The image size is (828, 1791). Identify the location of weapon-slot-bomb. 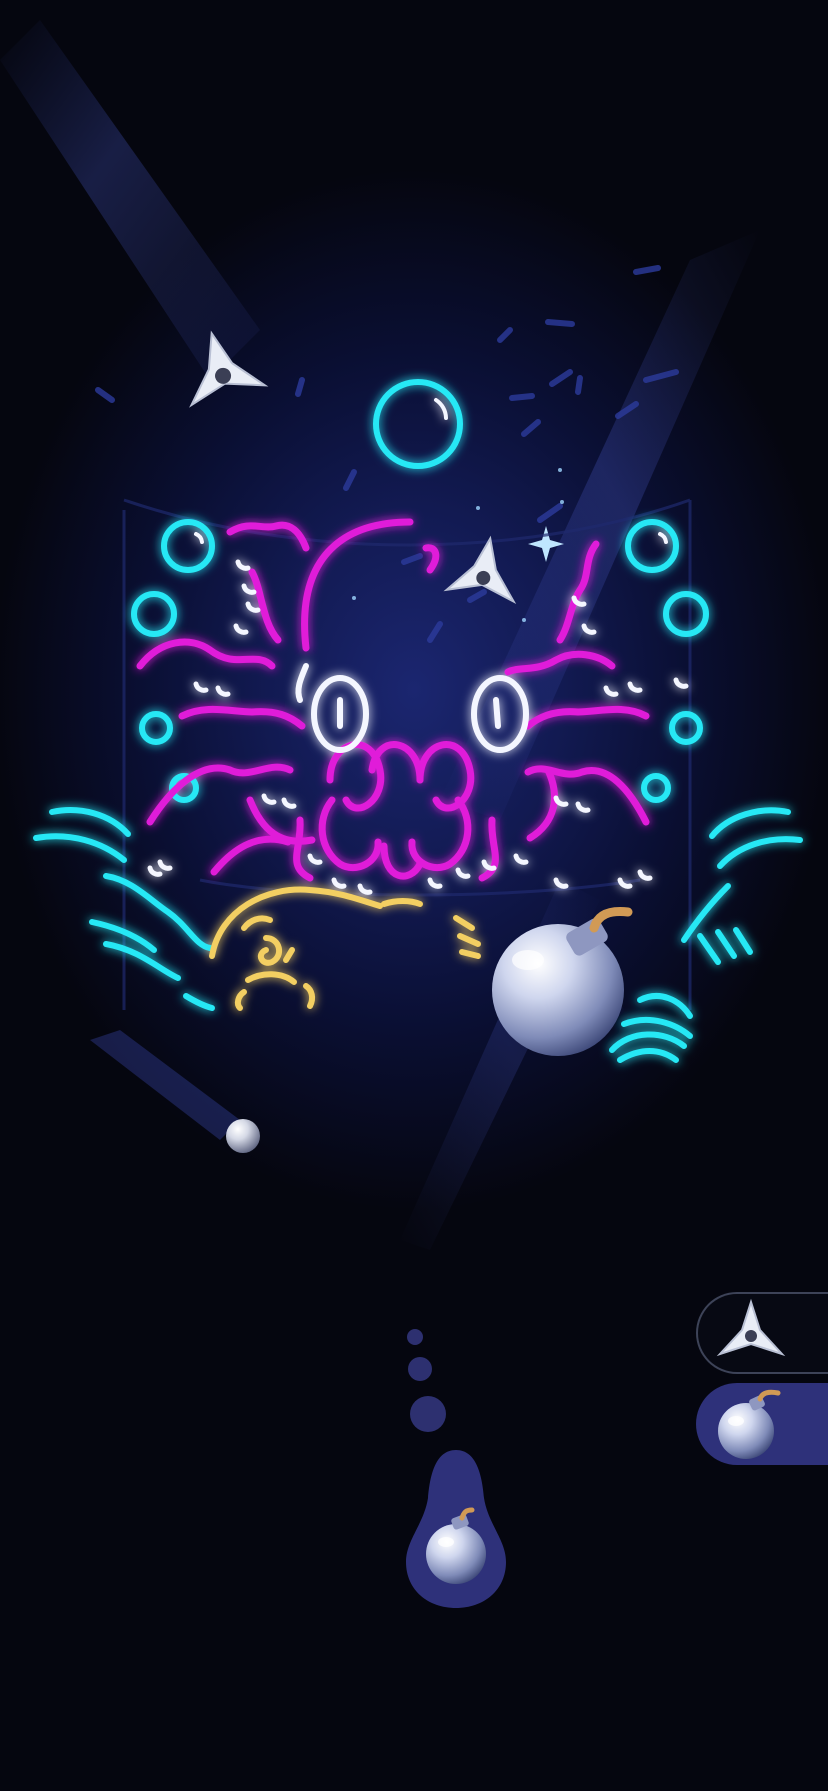
(762, 1424).